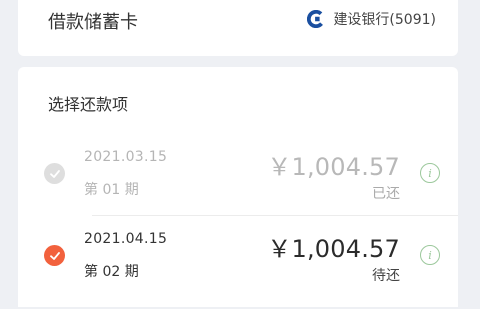  What do you see at coordinates (88, 104) in the screenshot?
I see `section-title: 选择还款项` at bounding box center [88, 104].